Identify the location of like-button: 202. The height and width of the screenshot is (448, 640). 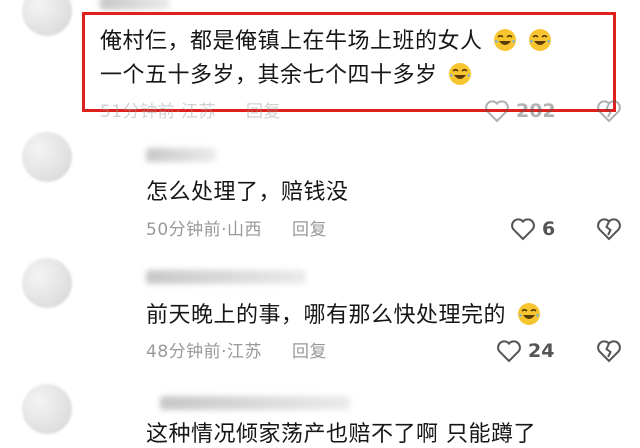
(520, 111).